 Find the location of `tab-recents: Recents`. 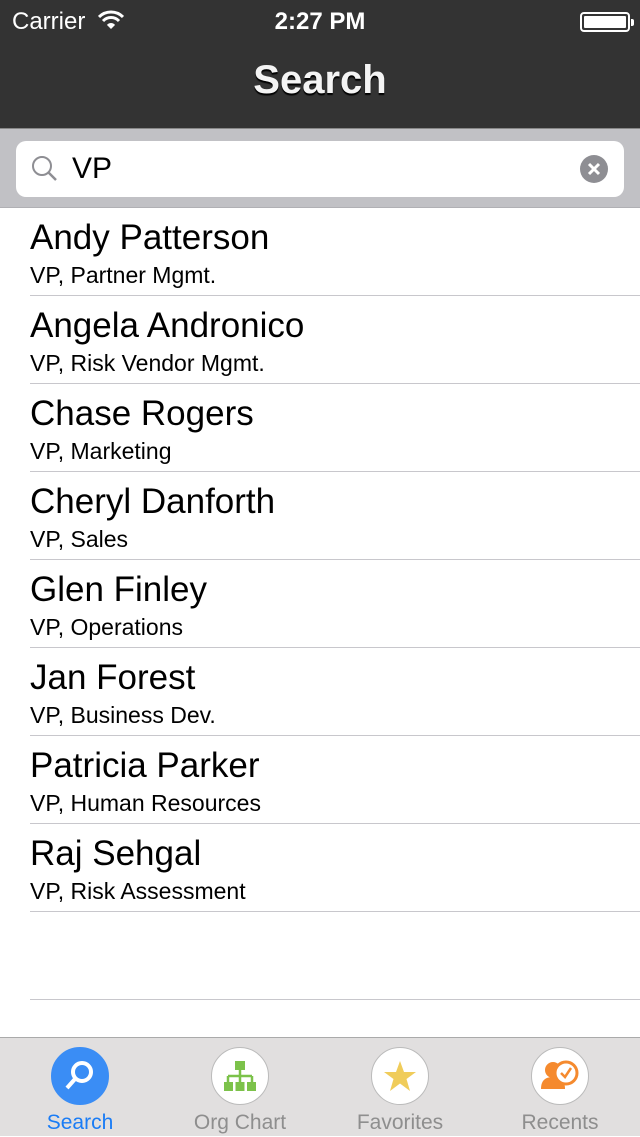

tab-recents: Recents is located at coordinates (560, 1087).